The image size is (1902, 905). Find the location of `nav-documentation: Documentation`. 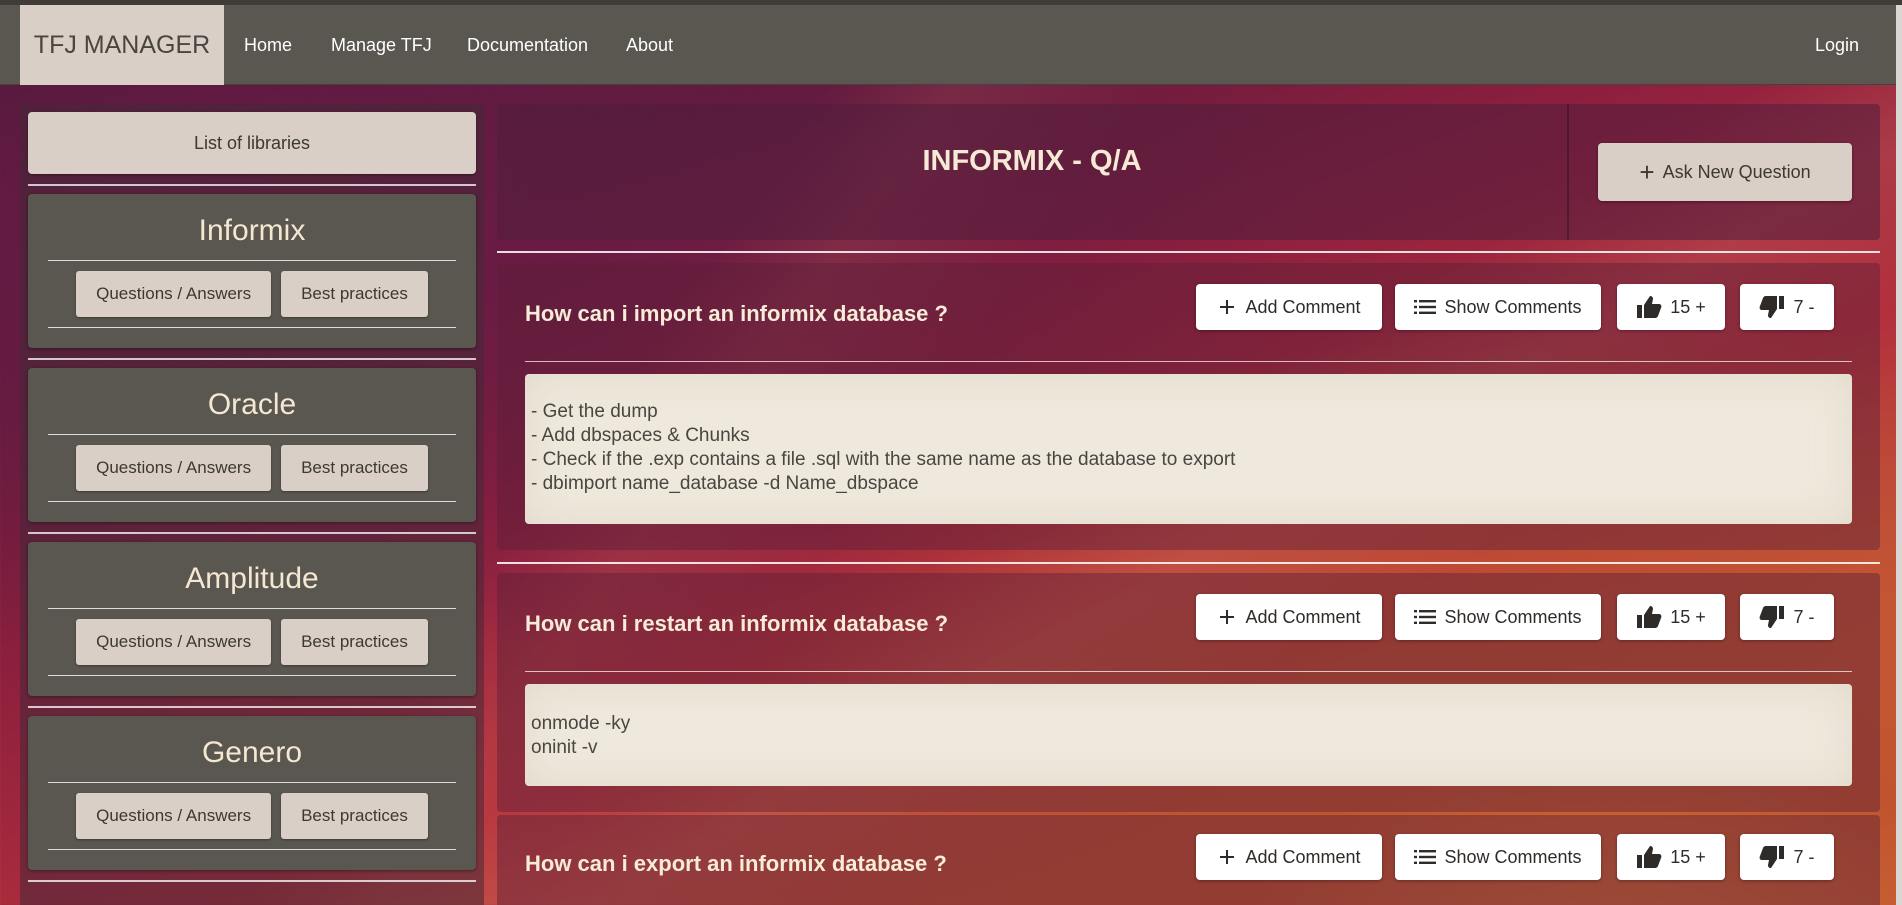

nav-documentation: Documentation is located at coordinates (527, 45).